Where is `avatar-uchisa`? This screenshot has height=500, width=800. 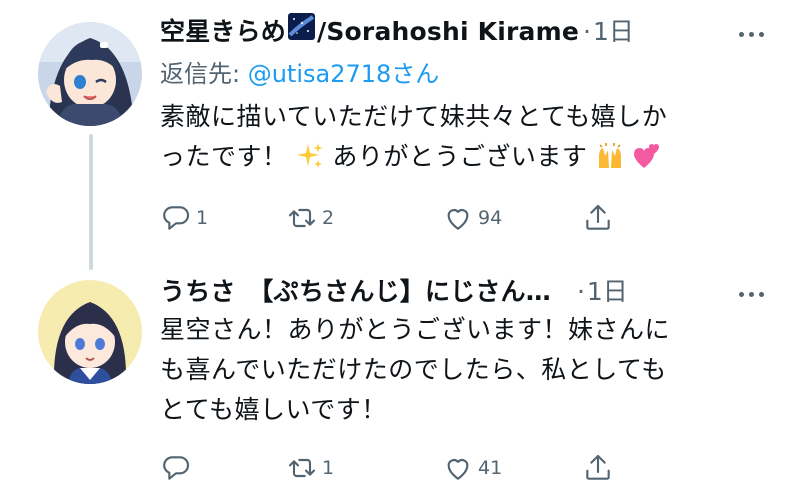
avatar-uchisa is located at coordinates (90, 332).